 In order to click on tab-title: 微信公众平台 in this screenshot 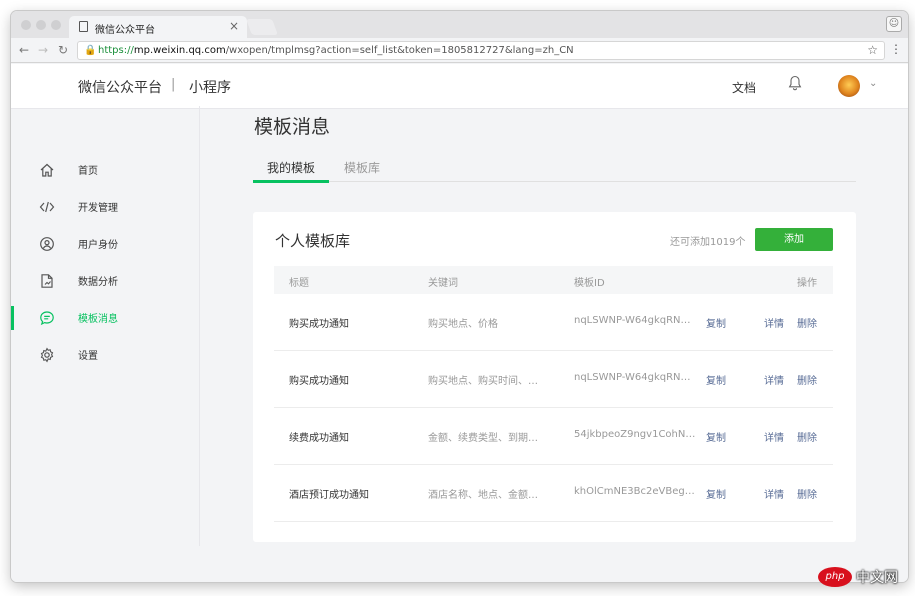, I will do `click(125, 30)`.